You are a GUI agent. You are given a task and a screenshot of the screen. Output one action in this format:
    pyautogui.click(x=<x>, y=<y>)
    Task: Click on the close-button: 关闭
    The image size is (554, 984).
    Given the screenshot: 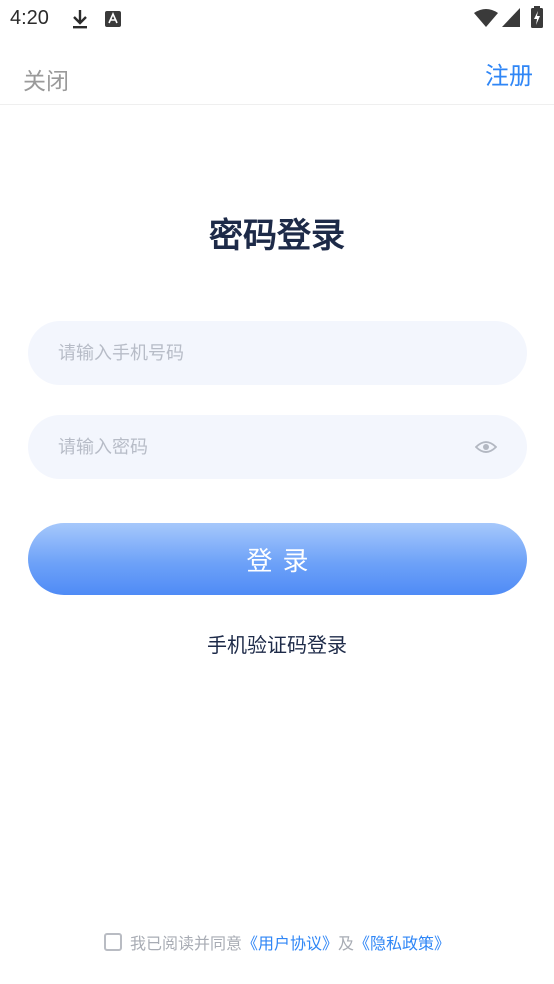 What is the action you would take?
    pyautogui.click(x=46, y=79)
    